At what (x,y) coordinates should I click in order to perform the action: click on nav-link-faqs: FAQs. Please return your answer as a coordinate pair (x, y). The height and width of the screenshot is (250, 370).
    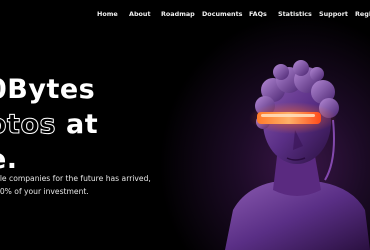
    Looking at the image, I should click on (258, 14).